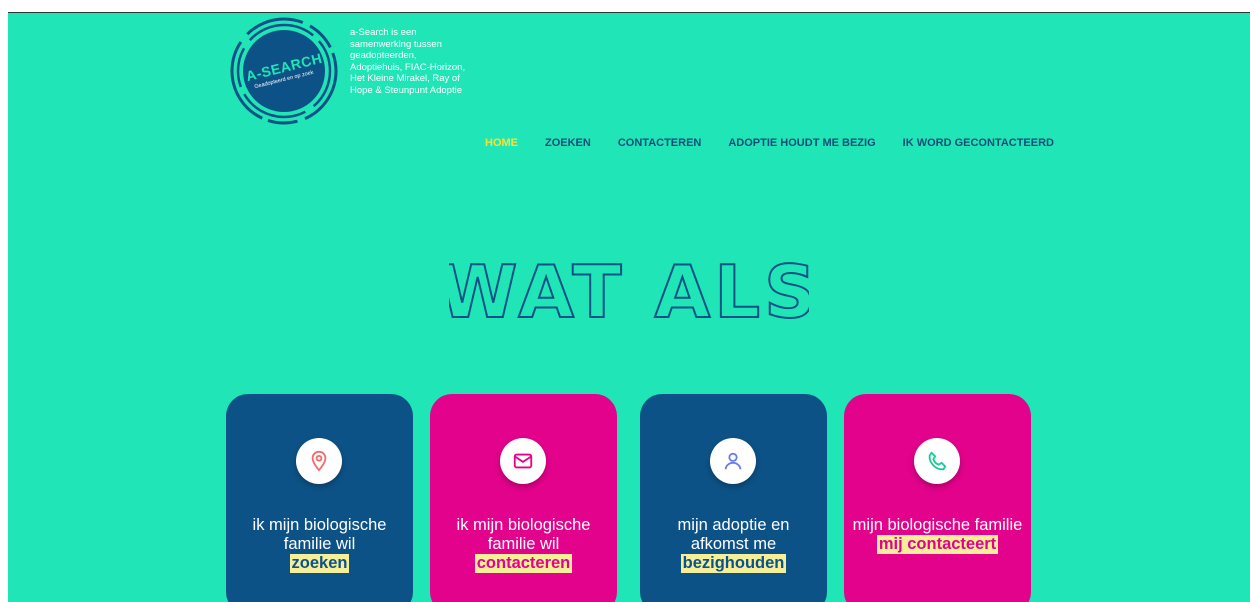 The width and height of the screenshot is (1250, 602). What do you see at coordinates (801, 143) in the screenshot?
I see `nav-item-adoptie-houdt-me-bezig: ADOPTIE HOUDT ME BEZIG` at bounding box center [801, 143].